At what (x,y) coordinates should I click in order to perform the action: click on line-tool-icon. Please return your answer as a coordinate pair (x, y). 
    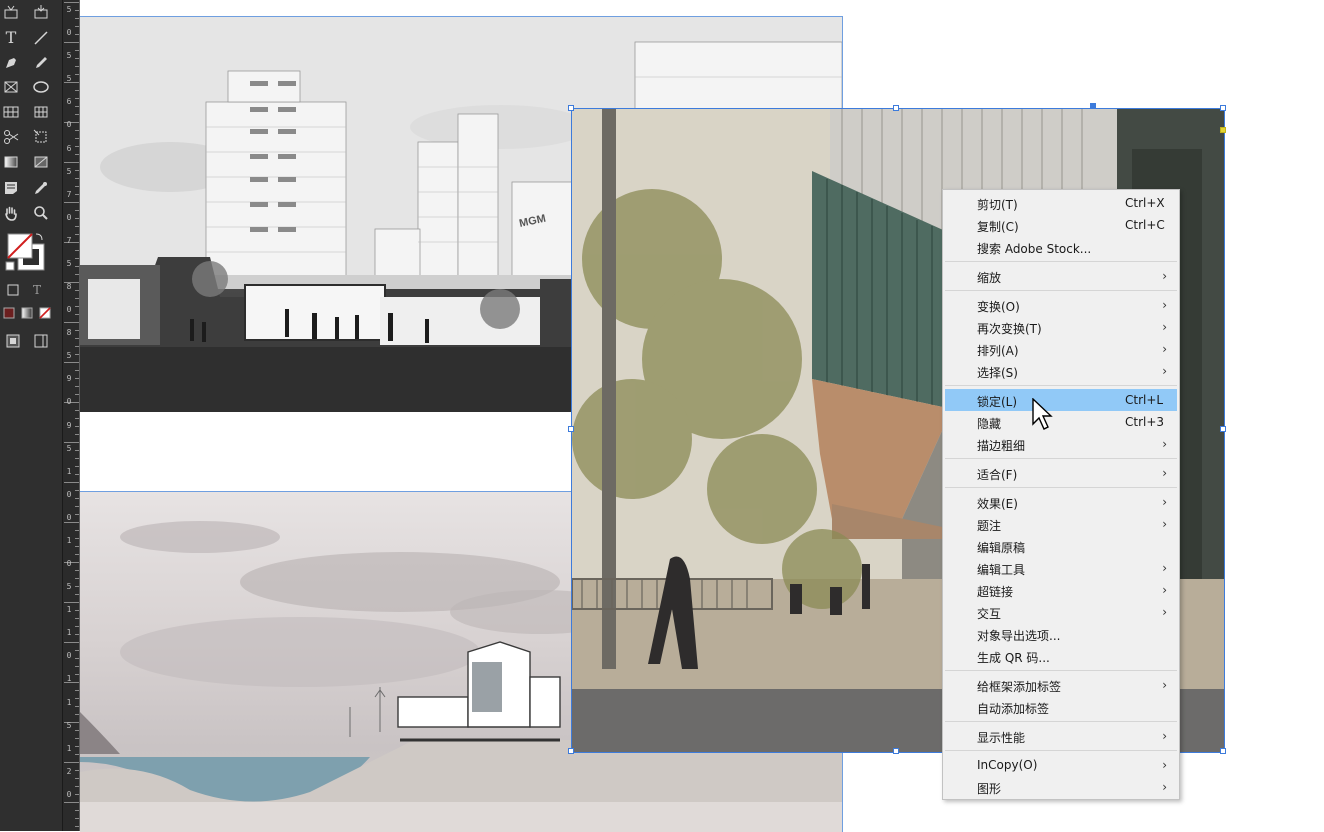
    Looking at the image, I should click on (41, 38).